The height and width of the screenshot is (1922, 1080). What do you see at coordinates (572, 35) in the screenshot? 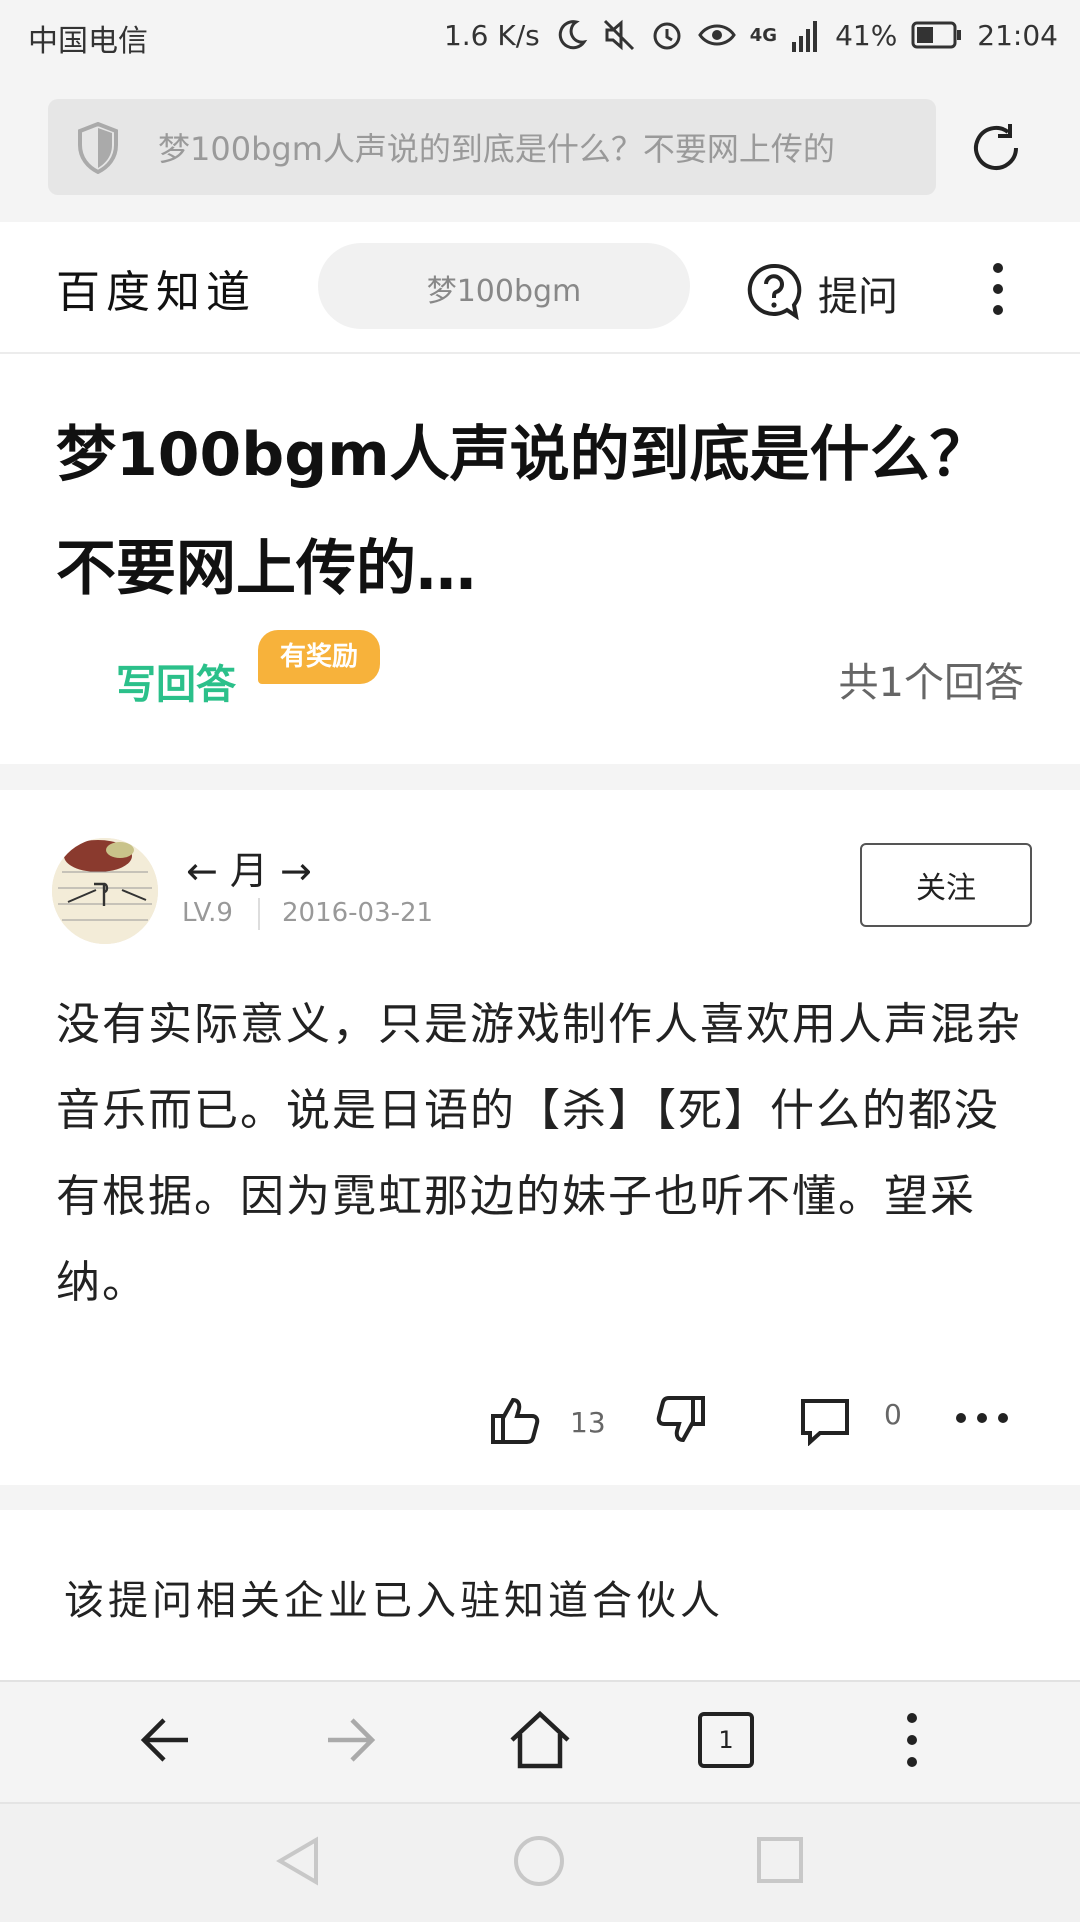
I see `moon-icon` at bounding box center [572, 35].